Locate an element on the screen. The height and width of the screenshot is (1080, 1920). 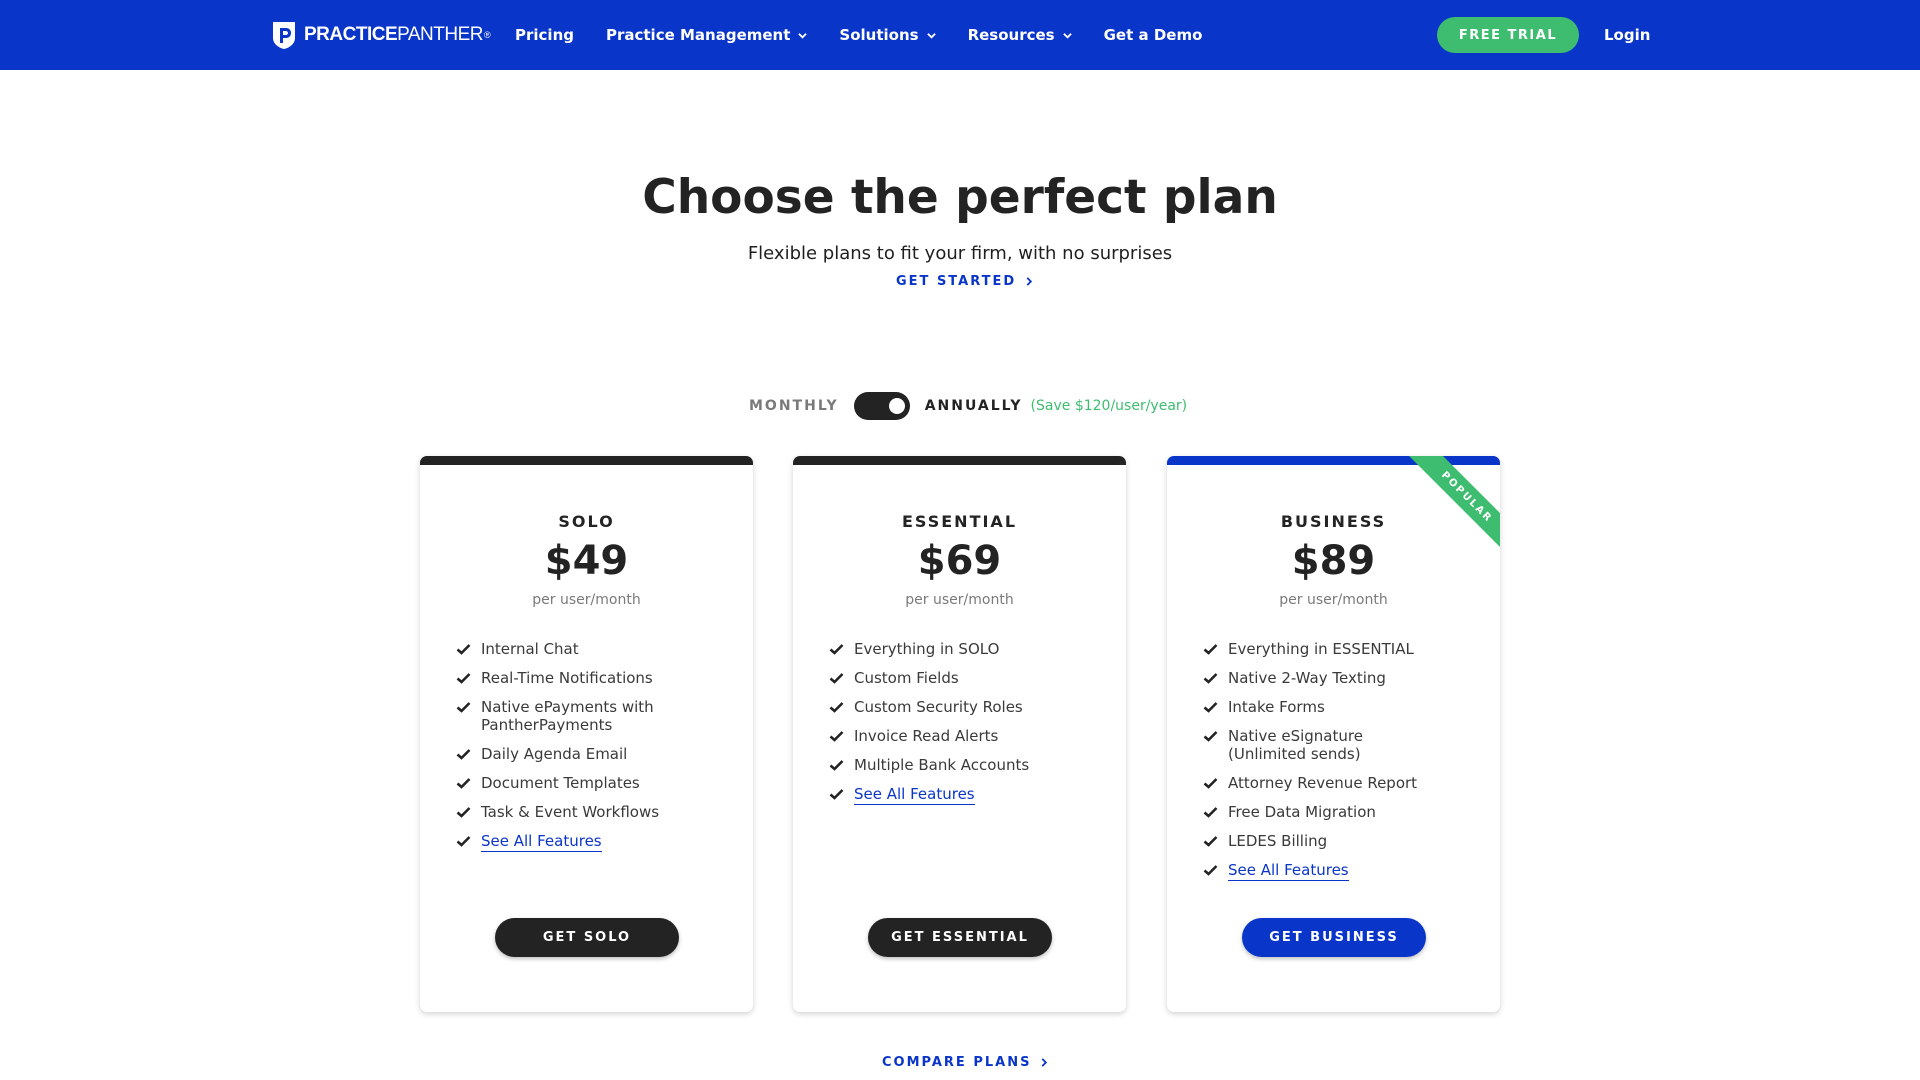
nav-get-a-demo: Get a Demo is located at coordinates (1153, 35).